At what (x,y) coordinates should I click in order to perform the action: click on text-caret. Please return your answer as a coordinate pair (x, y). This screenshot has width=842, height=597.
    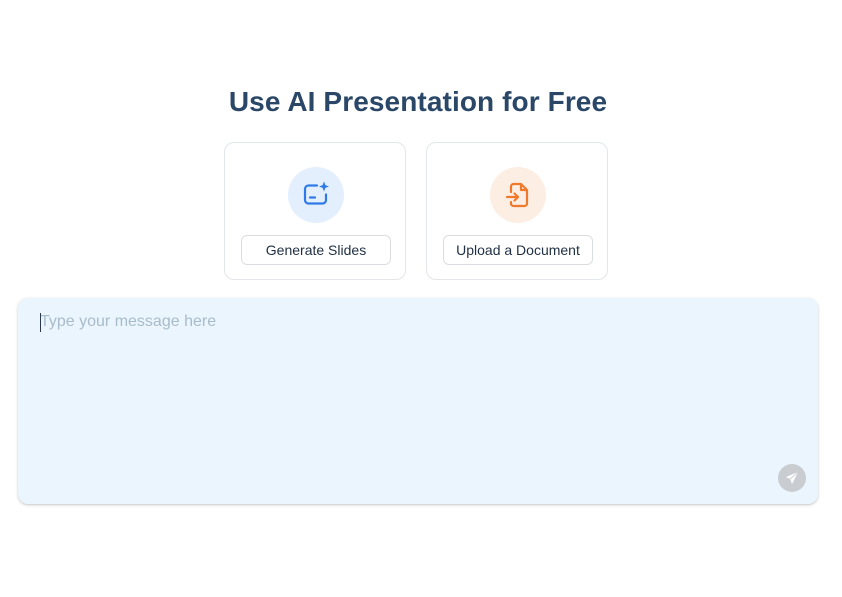
    Looking at the image, I should click on (40, 322).